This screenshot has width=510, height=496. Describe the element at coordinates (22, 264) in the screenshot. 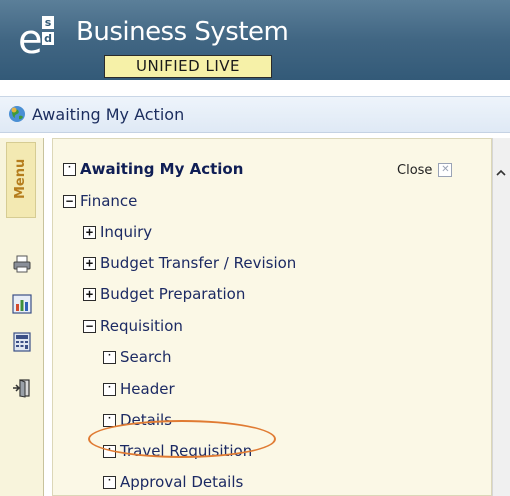

I see `printer-icon` at that location.